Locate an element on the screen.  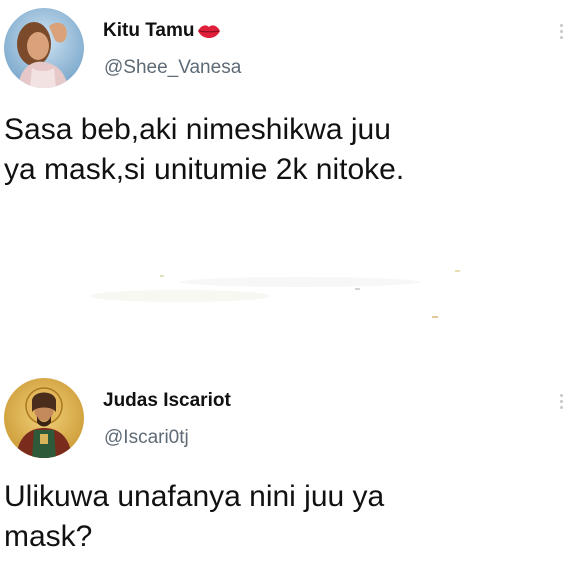
avatar-icon-painting-icon is located at coordinates (44, 418).